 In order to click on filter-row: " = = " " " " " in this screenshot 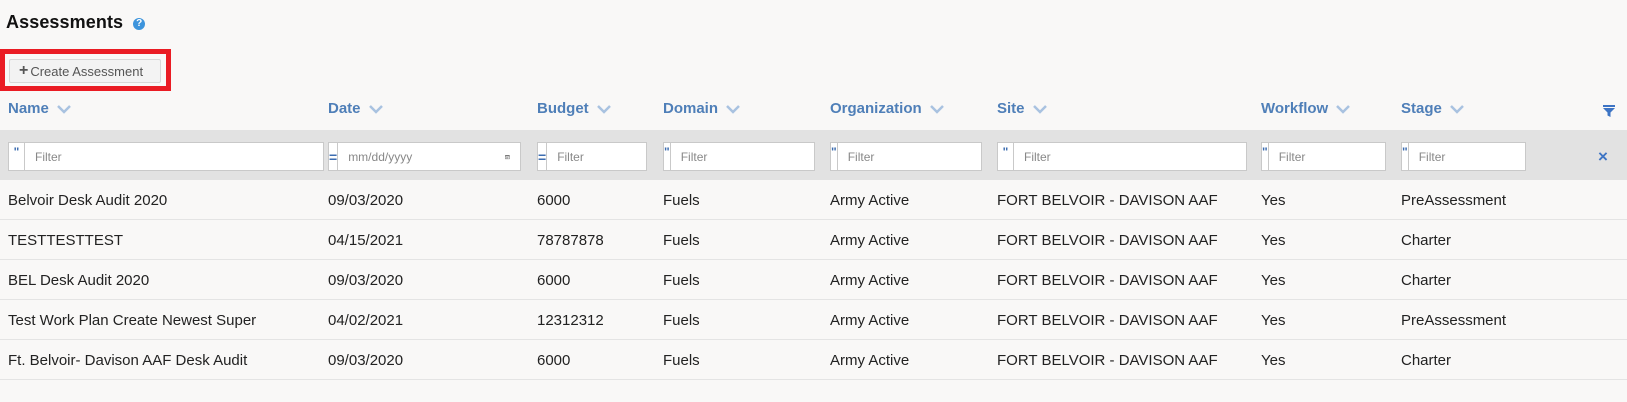, I will do `click(813, 155)`.